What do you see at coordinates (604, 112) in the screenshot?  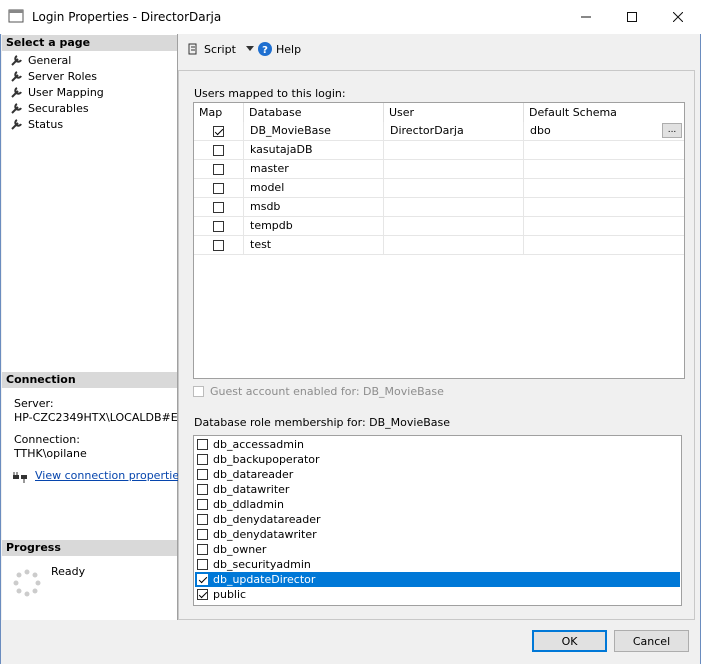 I see `column-header-default-schema: Default Schema` at bounding box center [604, 112].